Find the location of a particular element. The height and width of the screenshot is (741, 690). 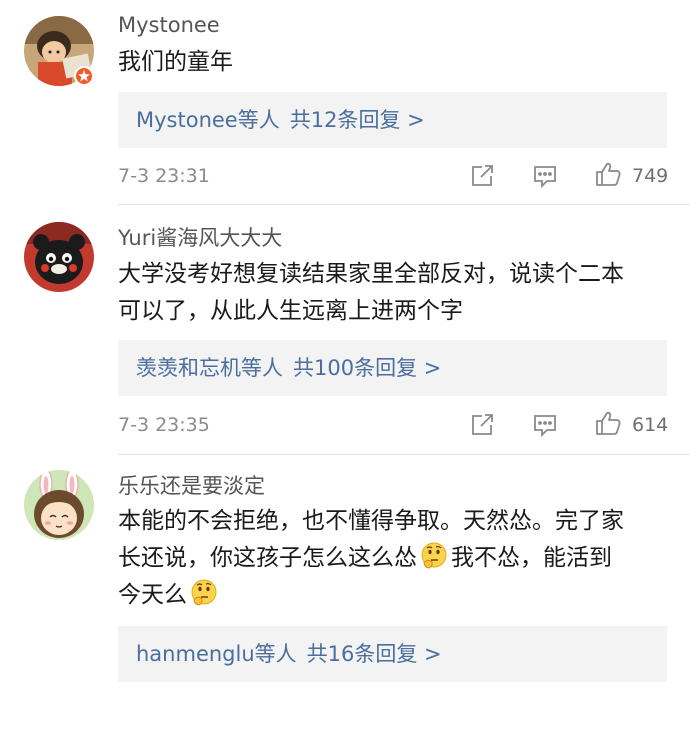

verified-badge-icon is located at coordinates (84, 76).